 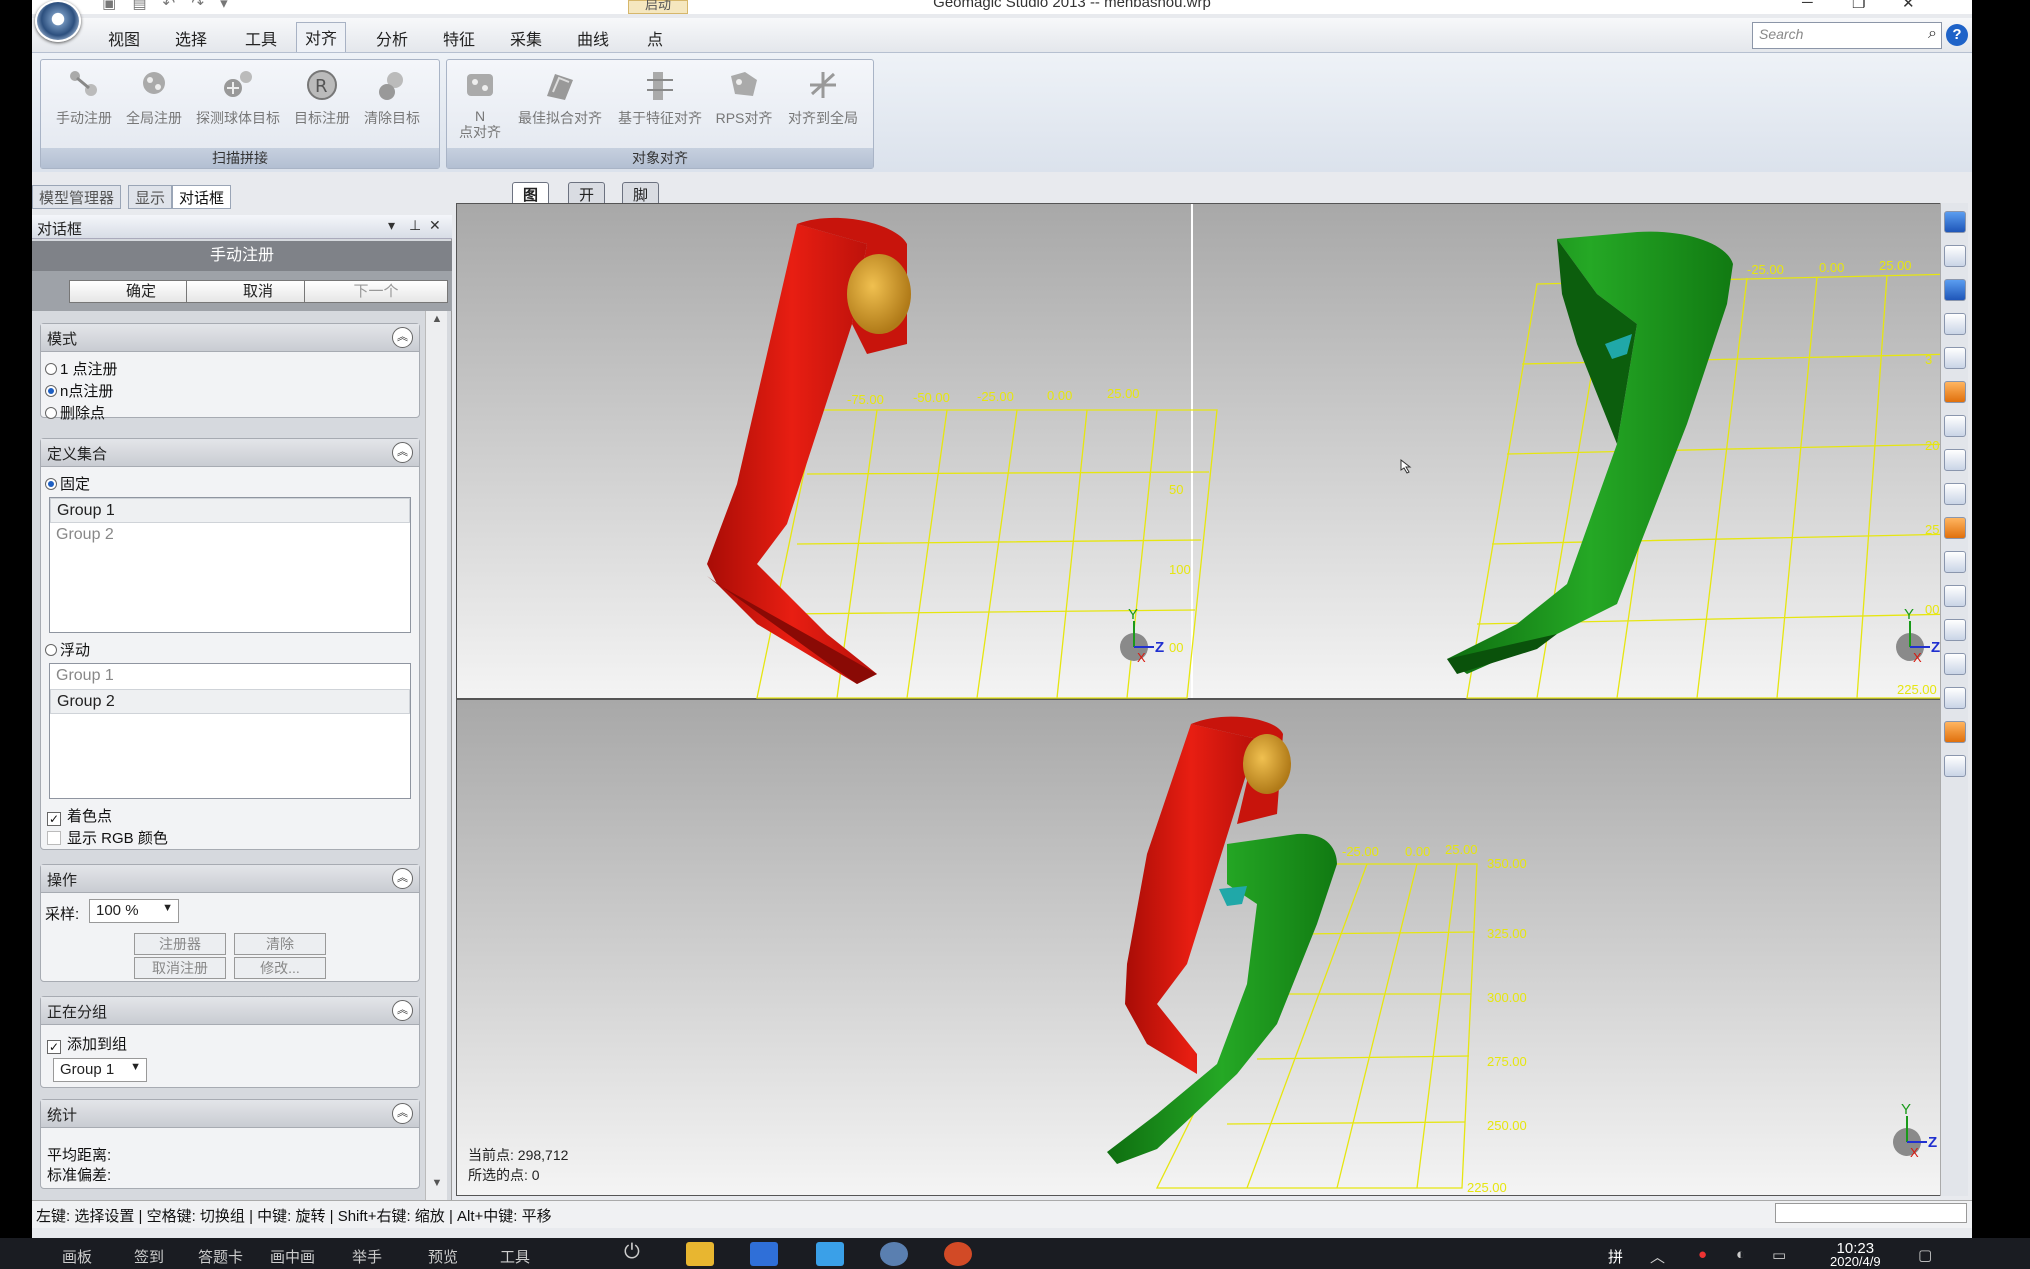 What do you see at coordinates (230, 1114) in the screenshot?
I see `statistics-header: 统计 ︽` at bounding box center [230, 1114].